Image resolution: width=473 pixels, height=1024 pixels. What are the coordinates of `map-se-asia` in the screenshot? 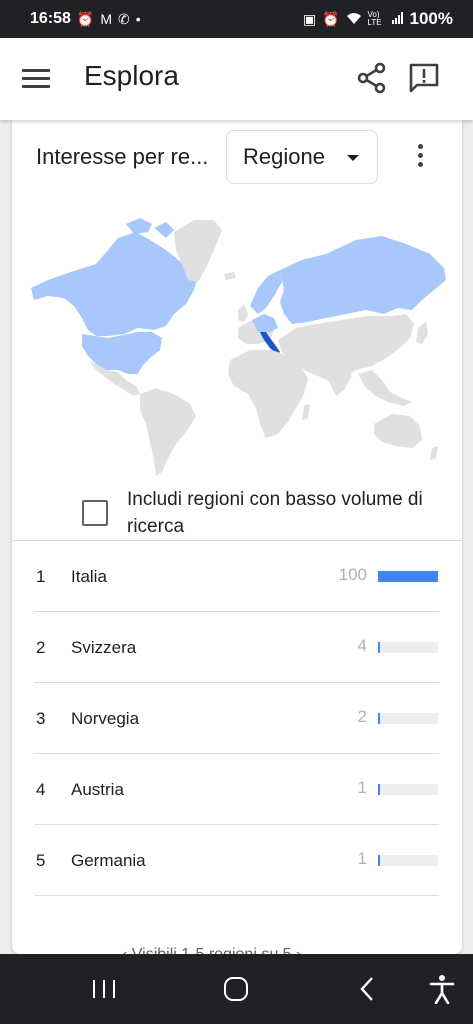 It's located at (385, 388).